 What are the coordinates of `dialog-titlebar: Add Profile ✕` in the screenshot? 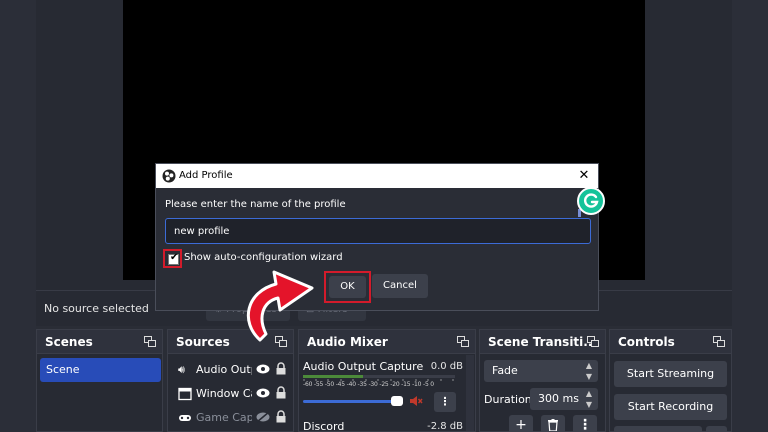 It's located at (377, 176).